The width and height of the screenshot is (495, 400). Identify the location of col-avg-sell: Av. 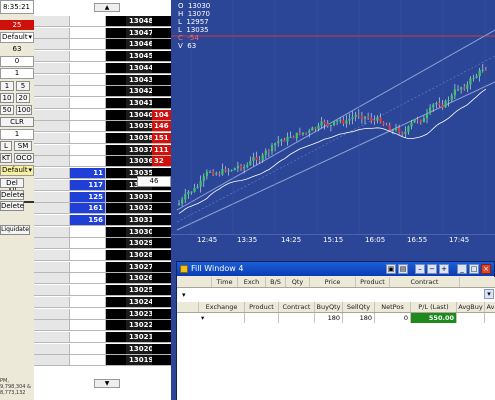
(490, 307).